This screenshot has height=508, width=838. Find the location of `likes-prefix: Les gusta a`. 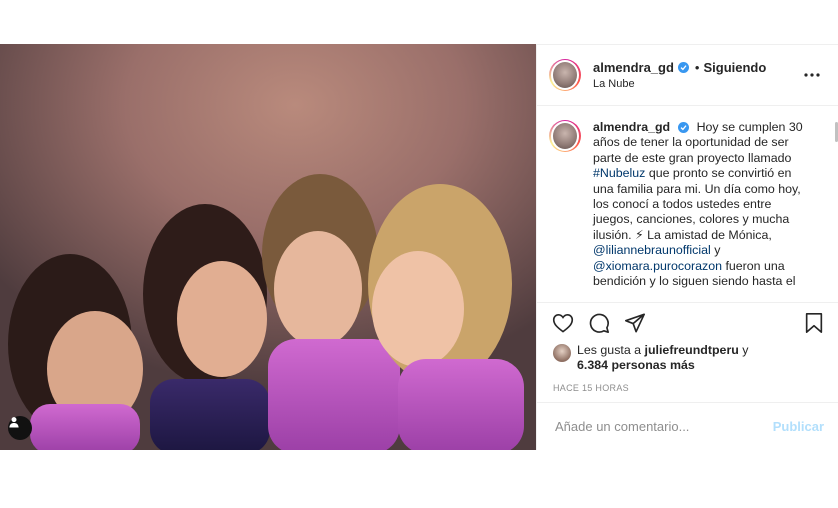

likes-prefix: Les gusta a is located at coordinates (609, 350).